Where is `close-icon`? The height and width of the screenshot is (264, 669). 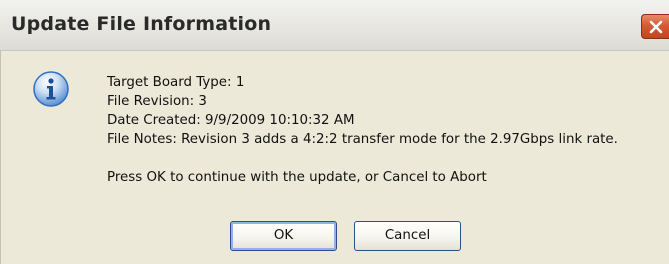 close-icon is located at coordinates (656, 27).